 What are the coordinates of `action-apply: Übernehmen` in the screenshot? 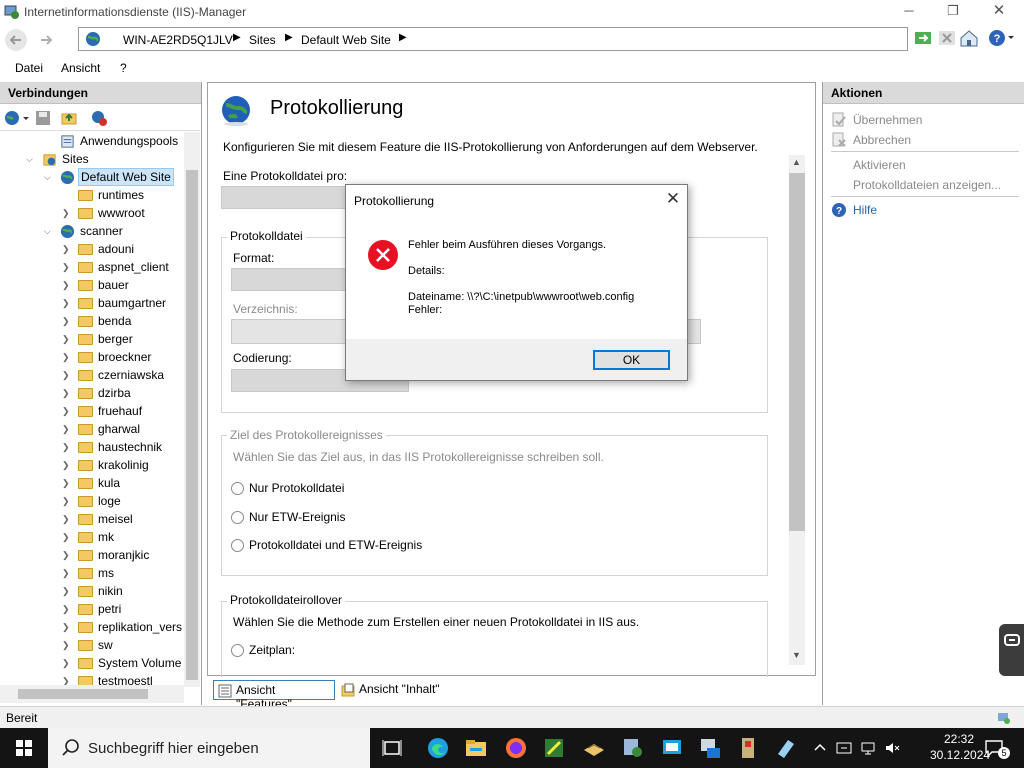 It's located at (887, 120).